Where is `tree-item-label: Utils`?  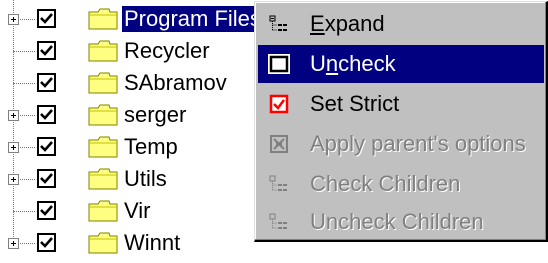 tree-item-label: Utils is located at coordinates (145, 179).